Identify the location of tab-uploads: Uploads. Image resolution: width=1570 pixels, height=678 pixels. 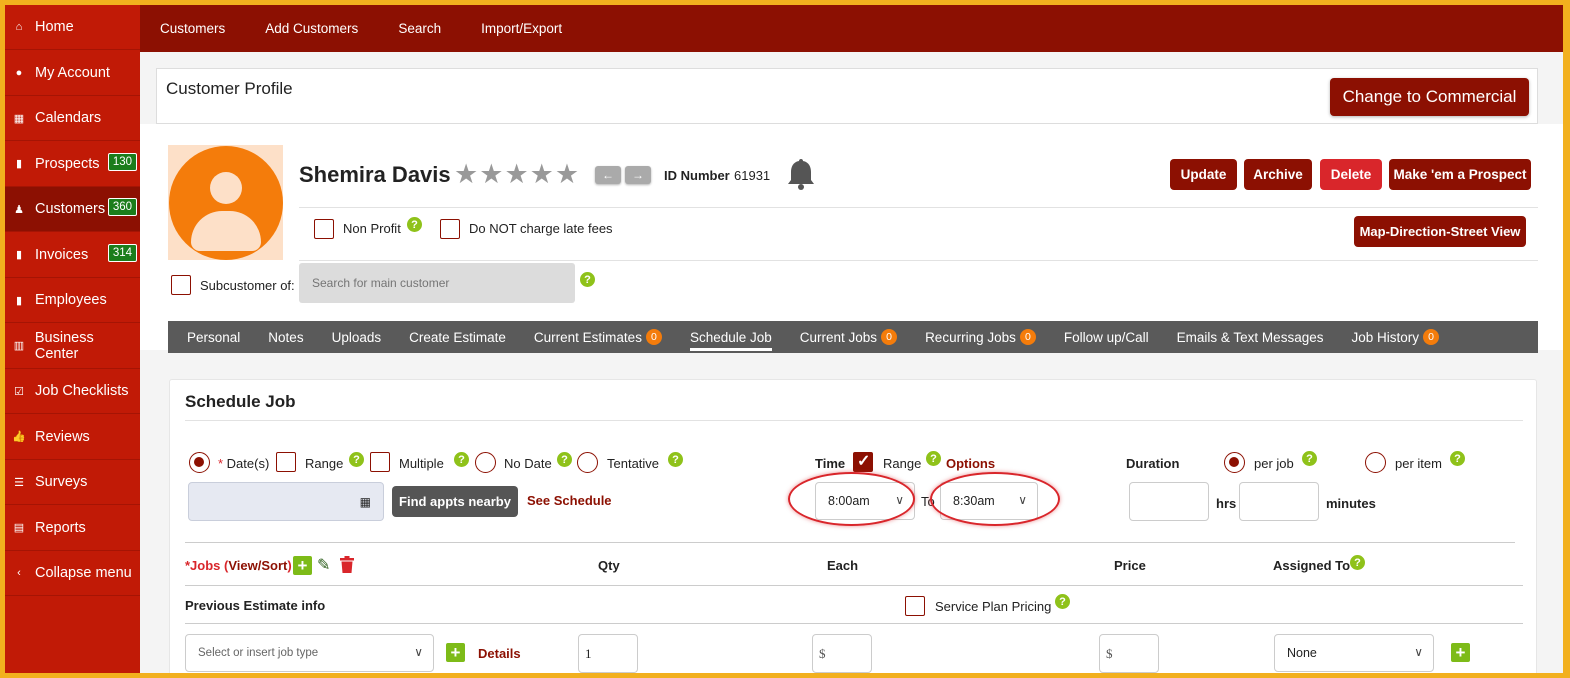
(357, 337).